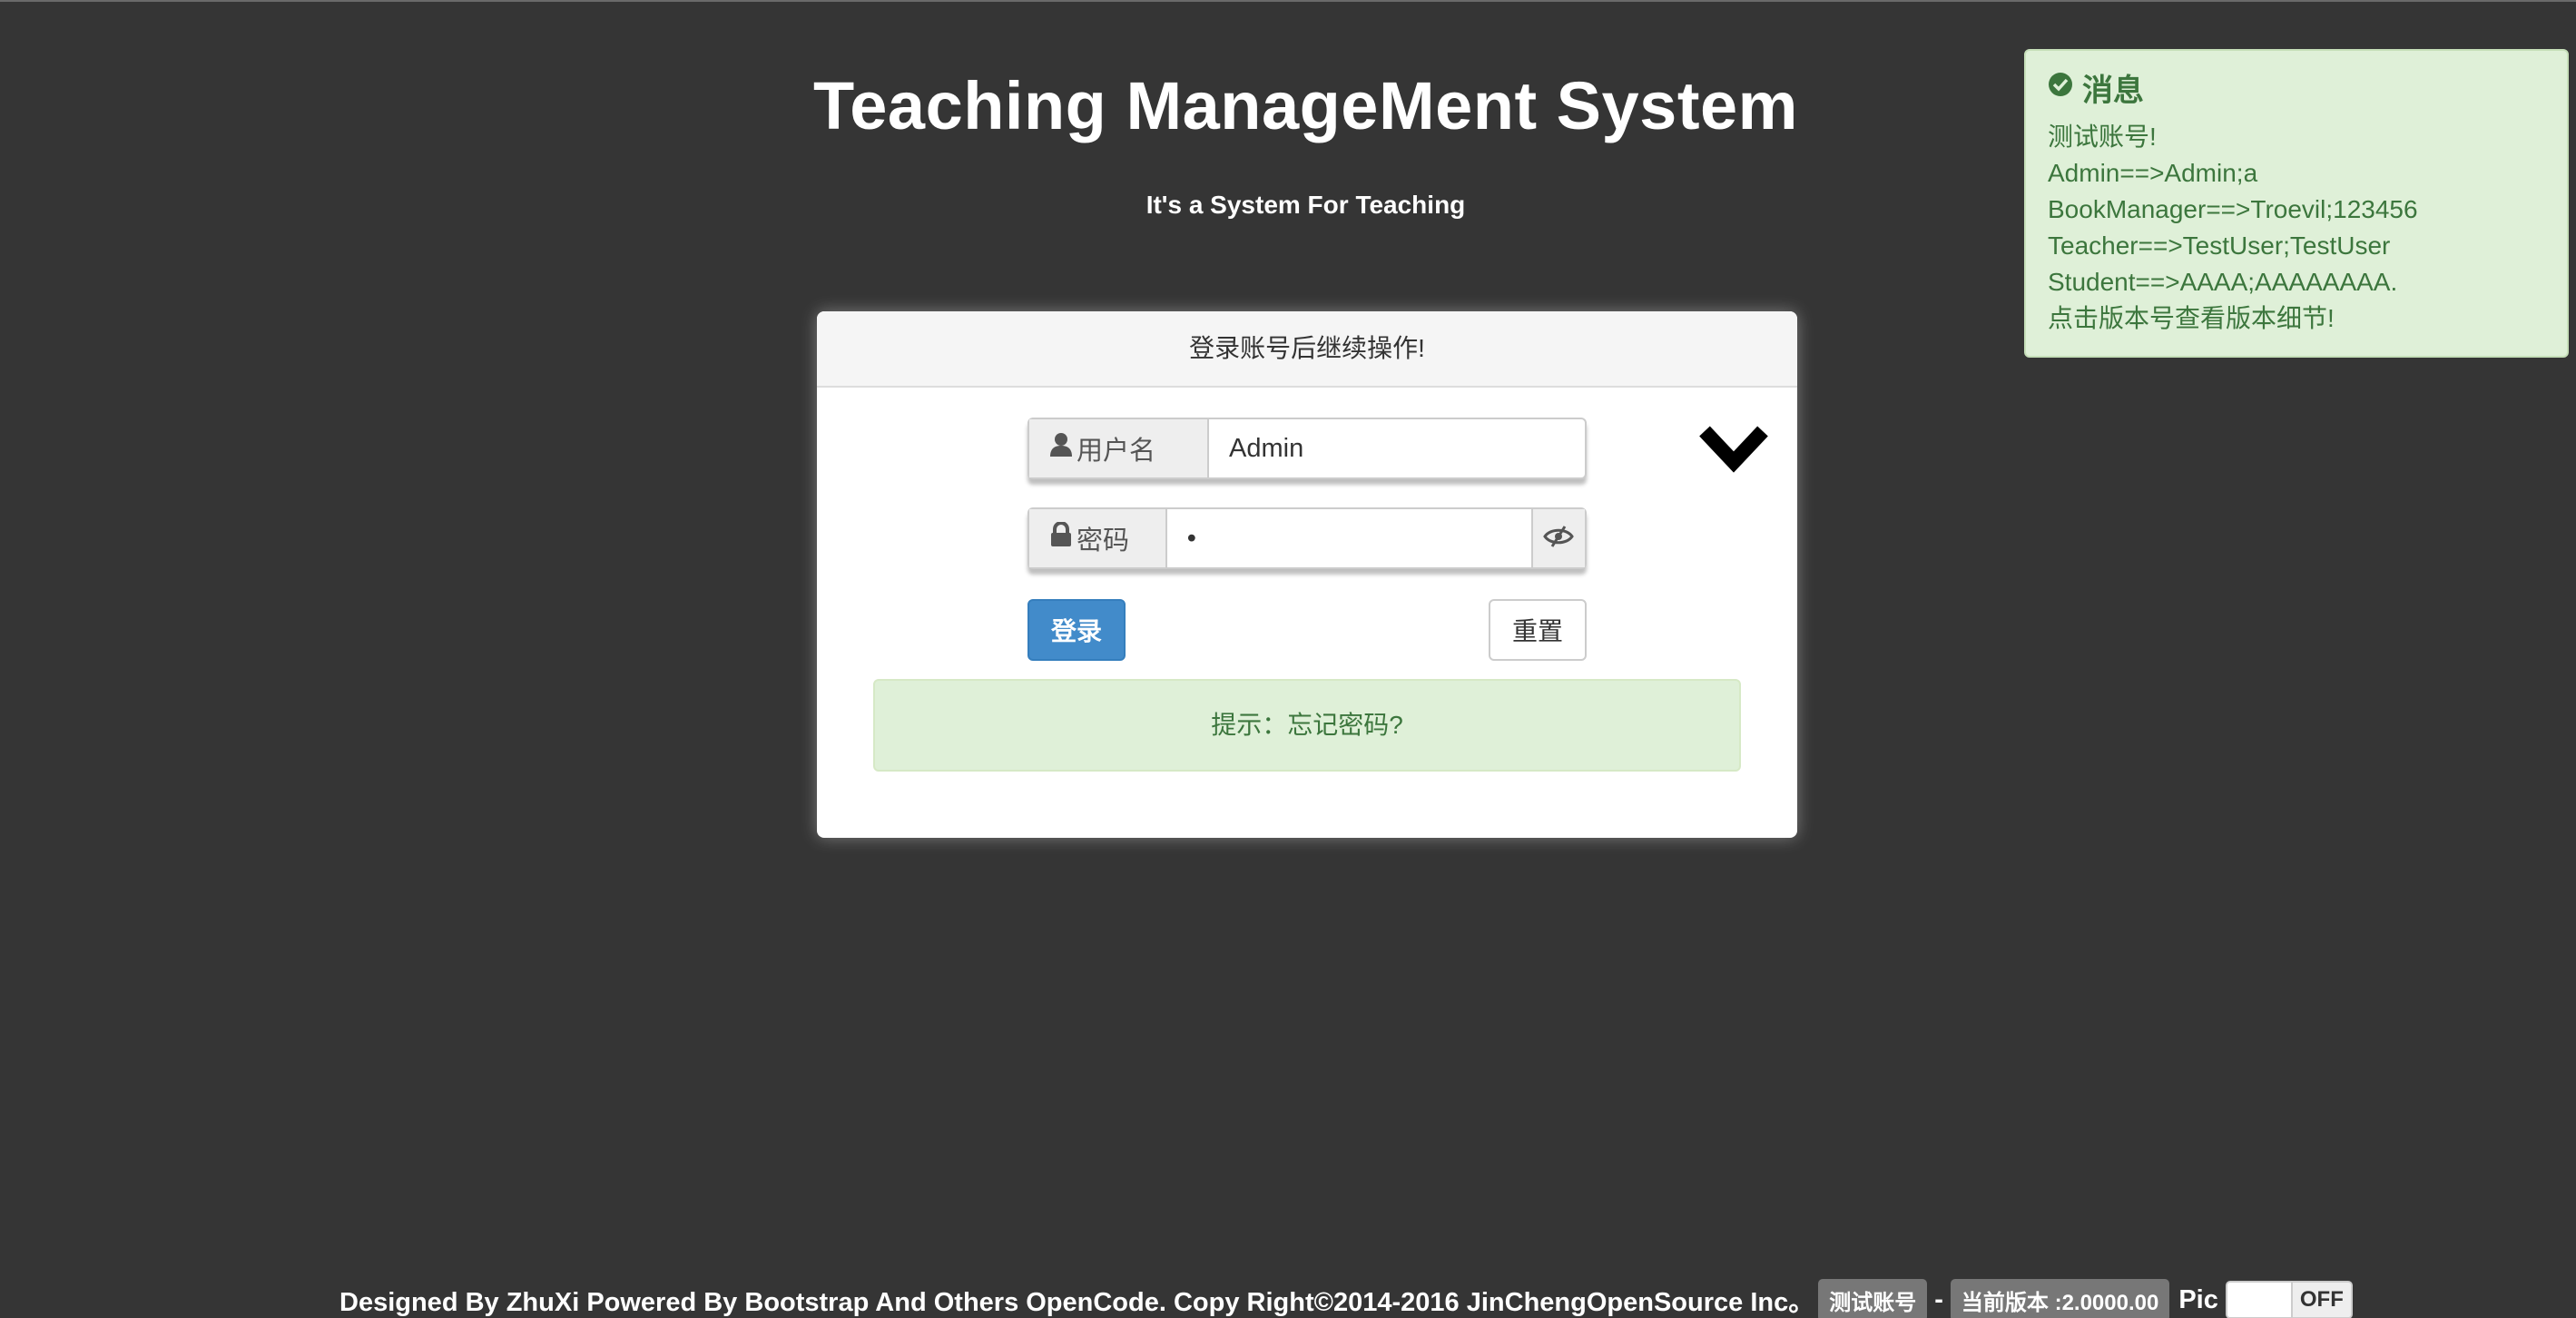  Describe the element at coordinates (1733, 450) in the screenshot. I see `chevron-down-icon` at that location.